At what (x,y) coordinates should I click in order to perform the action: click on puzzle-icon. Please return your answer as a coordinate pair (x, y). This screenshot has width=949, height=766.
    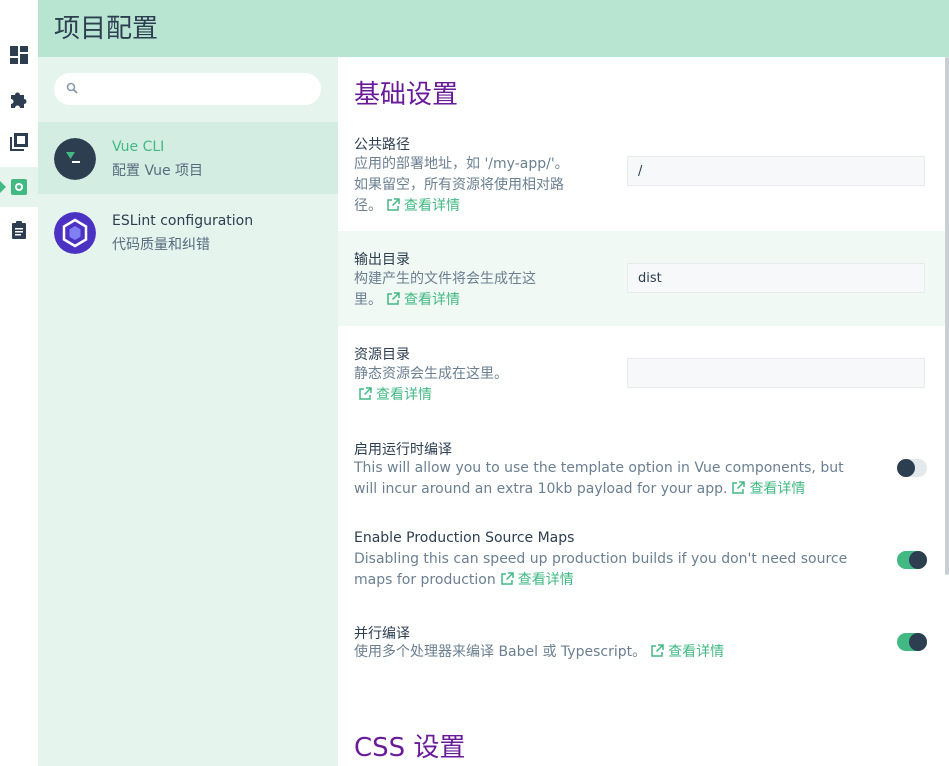
    Looking at the image, I should click on (19, 100).